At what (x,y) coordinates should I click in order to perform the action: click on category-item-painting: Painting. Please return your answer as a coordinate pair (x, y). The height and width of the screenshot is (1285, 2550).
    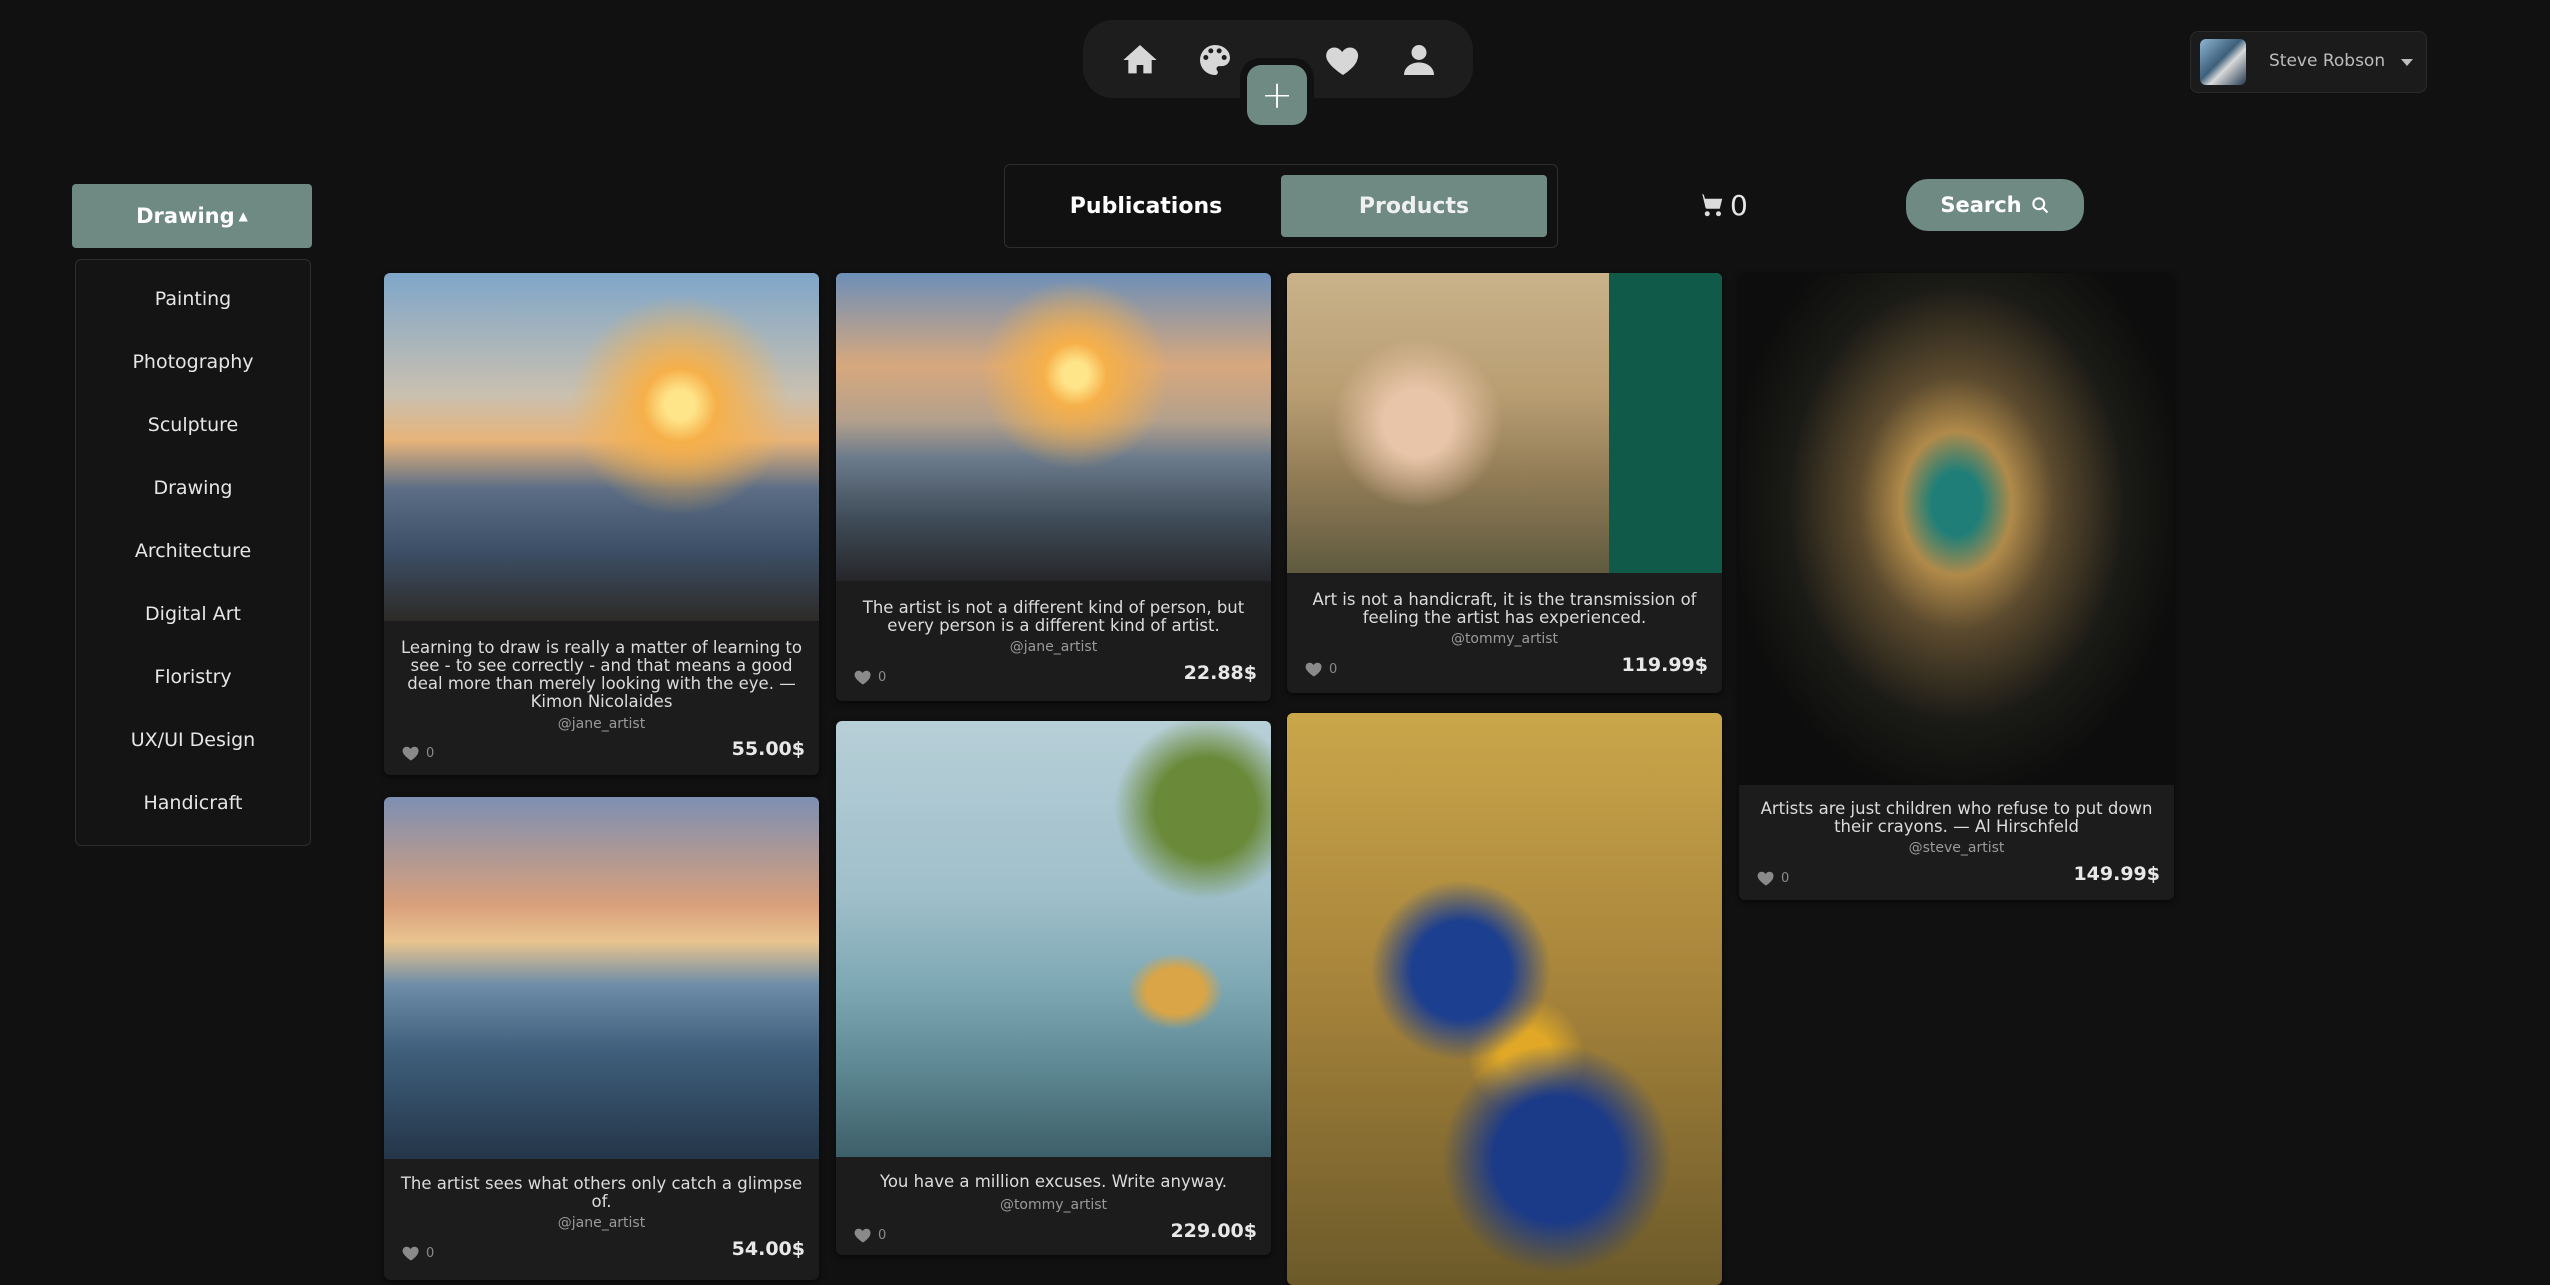
    Looking at the image, I should click on (193, 299).